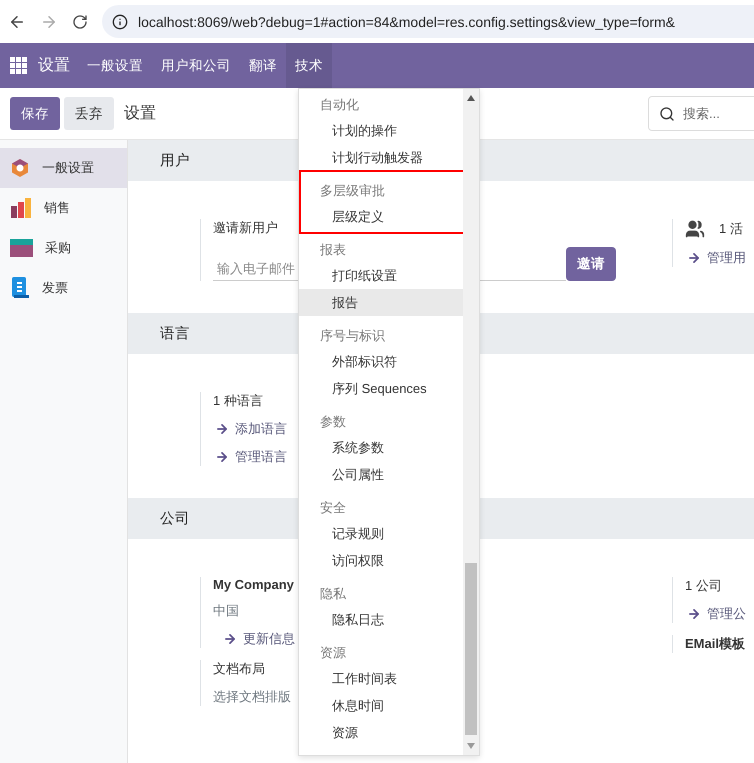  I want to click on menu-group-header: 资源, so click(333, 653).